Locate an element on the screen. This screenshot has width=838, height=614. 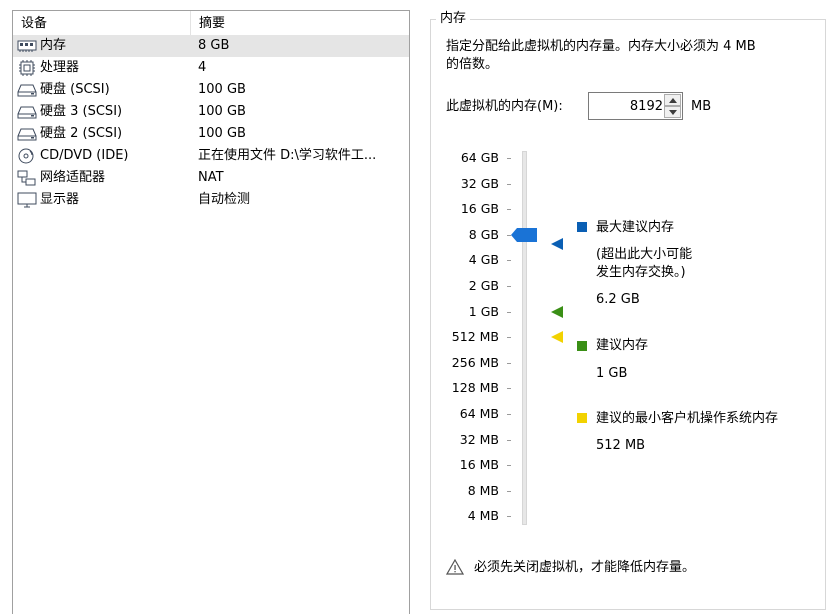
memory-decrement-button is located at coordinates (672, 112).